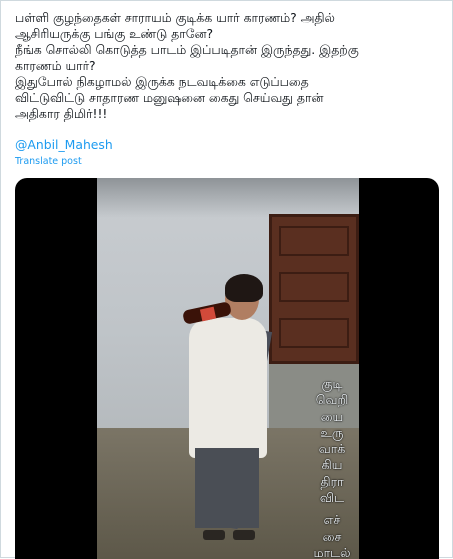 The width and height of the screenshot is (453, 559). I want to click on caption-line: எச், so click(332, 520).